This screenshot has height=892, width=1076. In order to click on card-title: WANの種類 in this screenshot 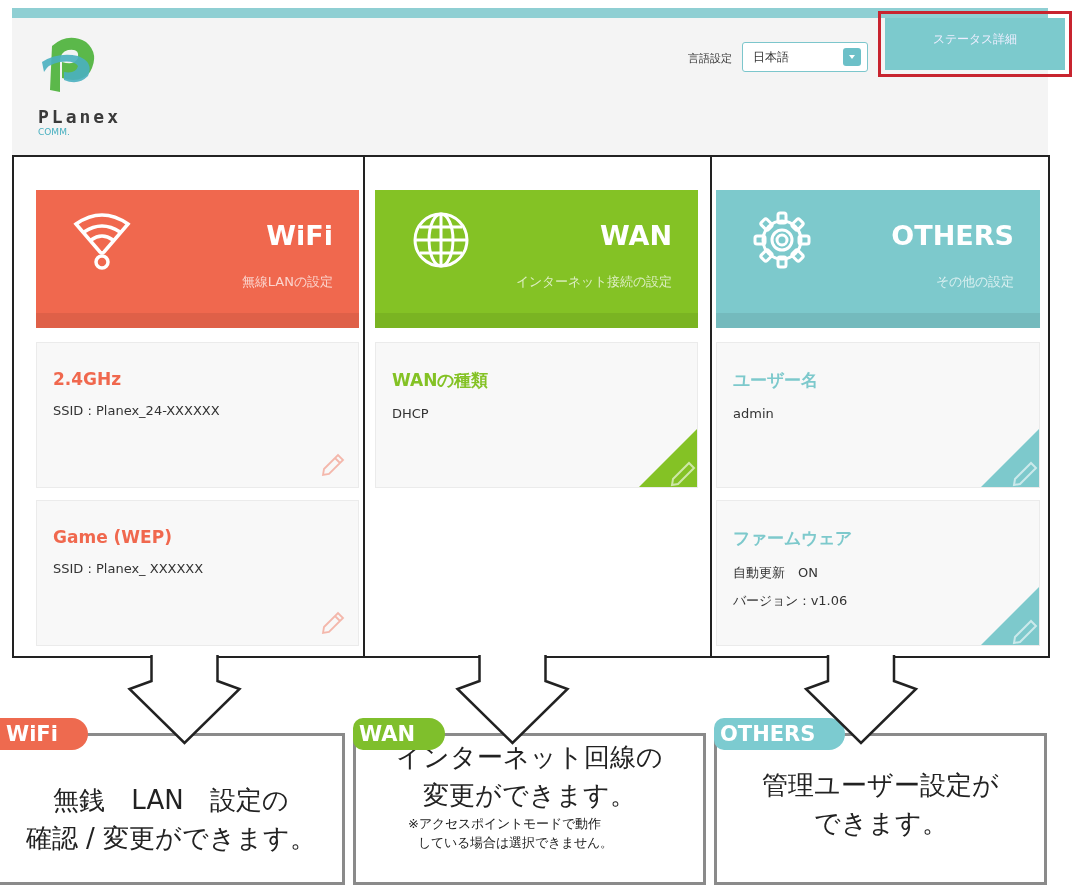, I will do `click(441, 380)`.